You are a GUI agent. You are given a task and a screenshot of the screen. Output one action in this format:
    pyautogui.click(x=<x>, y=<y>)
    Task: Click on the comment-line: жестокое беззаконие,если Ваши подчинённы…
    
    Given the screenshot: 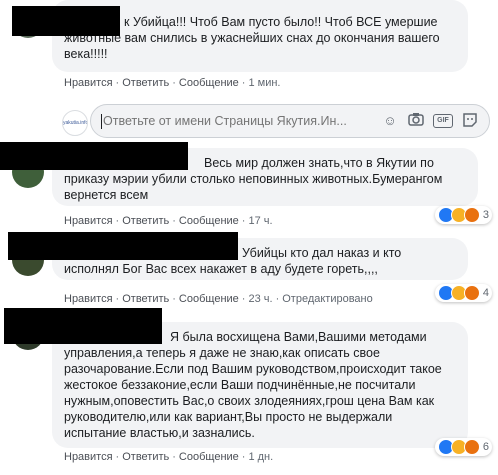 What is the action you would take?
    pyautogui.click(x=240, y=385)
    